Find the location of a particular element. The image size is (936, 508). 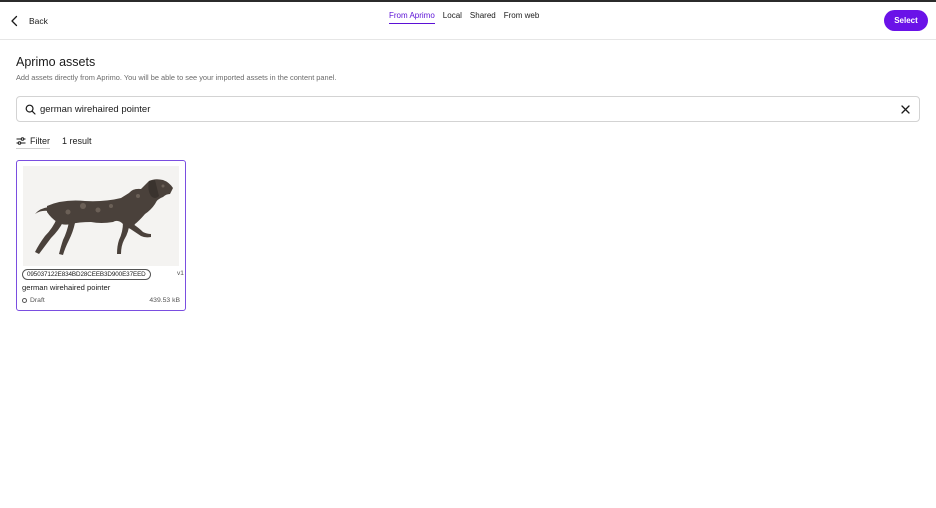

search-input is located at coordinates (460, 109).